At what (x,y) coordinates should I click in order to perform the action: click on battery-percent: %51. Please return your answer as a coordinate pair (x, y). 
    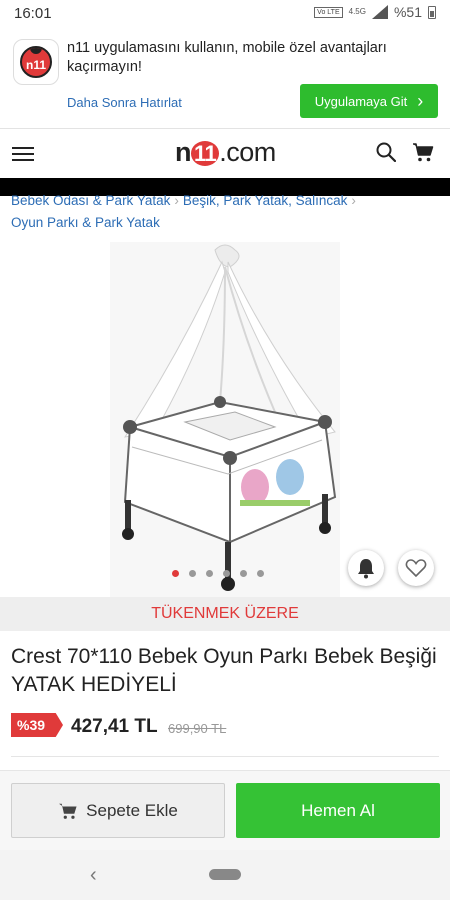
    Looking at the image, I should click on (407, 12).